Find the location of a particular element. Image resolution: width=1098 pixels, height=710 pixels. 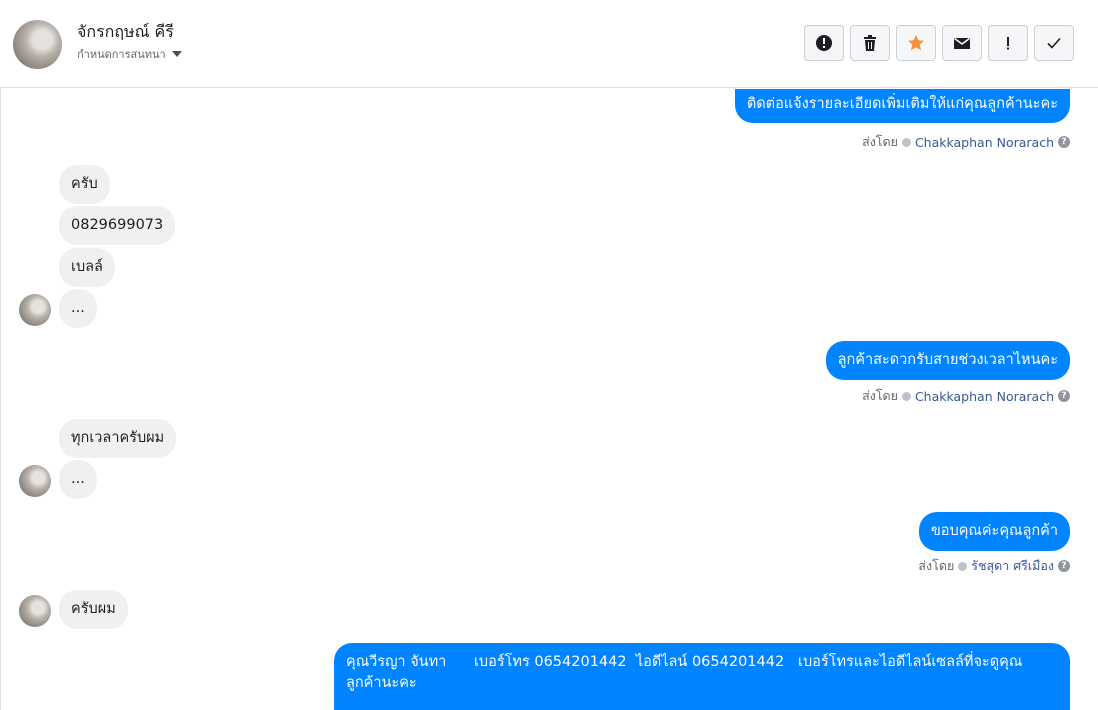

incoming-message: ทุกเวลาครับผม is located at coordinates (118, 438).